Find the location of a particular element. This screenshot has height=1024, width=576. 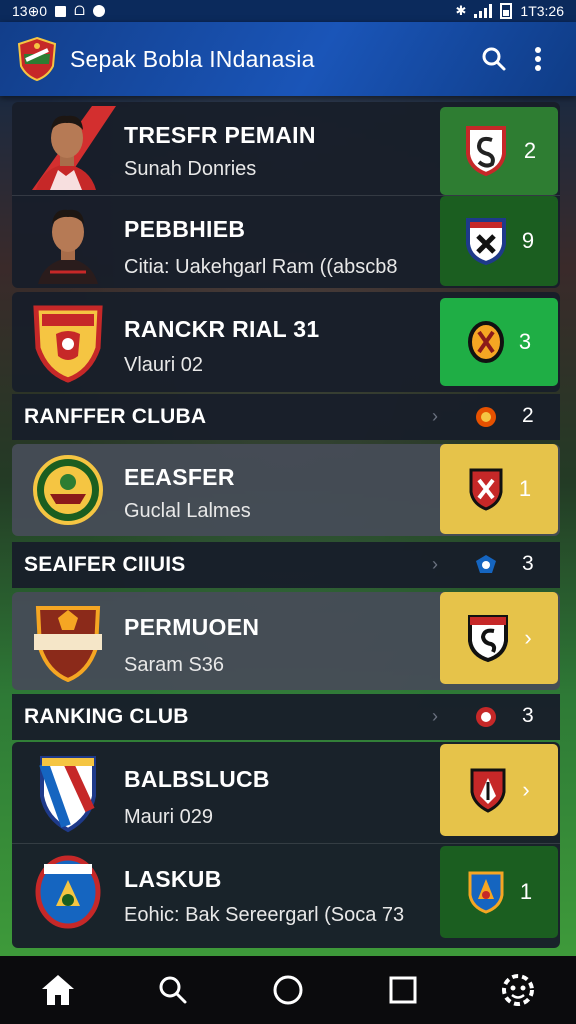

list-item: TRESFR PEMAIN Sunah Donries 2 is located at coordinates (286, 148).